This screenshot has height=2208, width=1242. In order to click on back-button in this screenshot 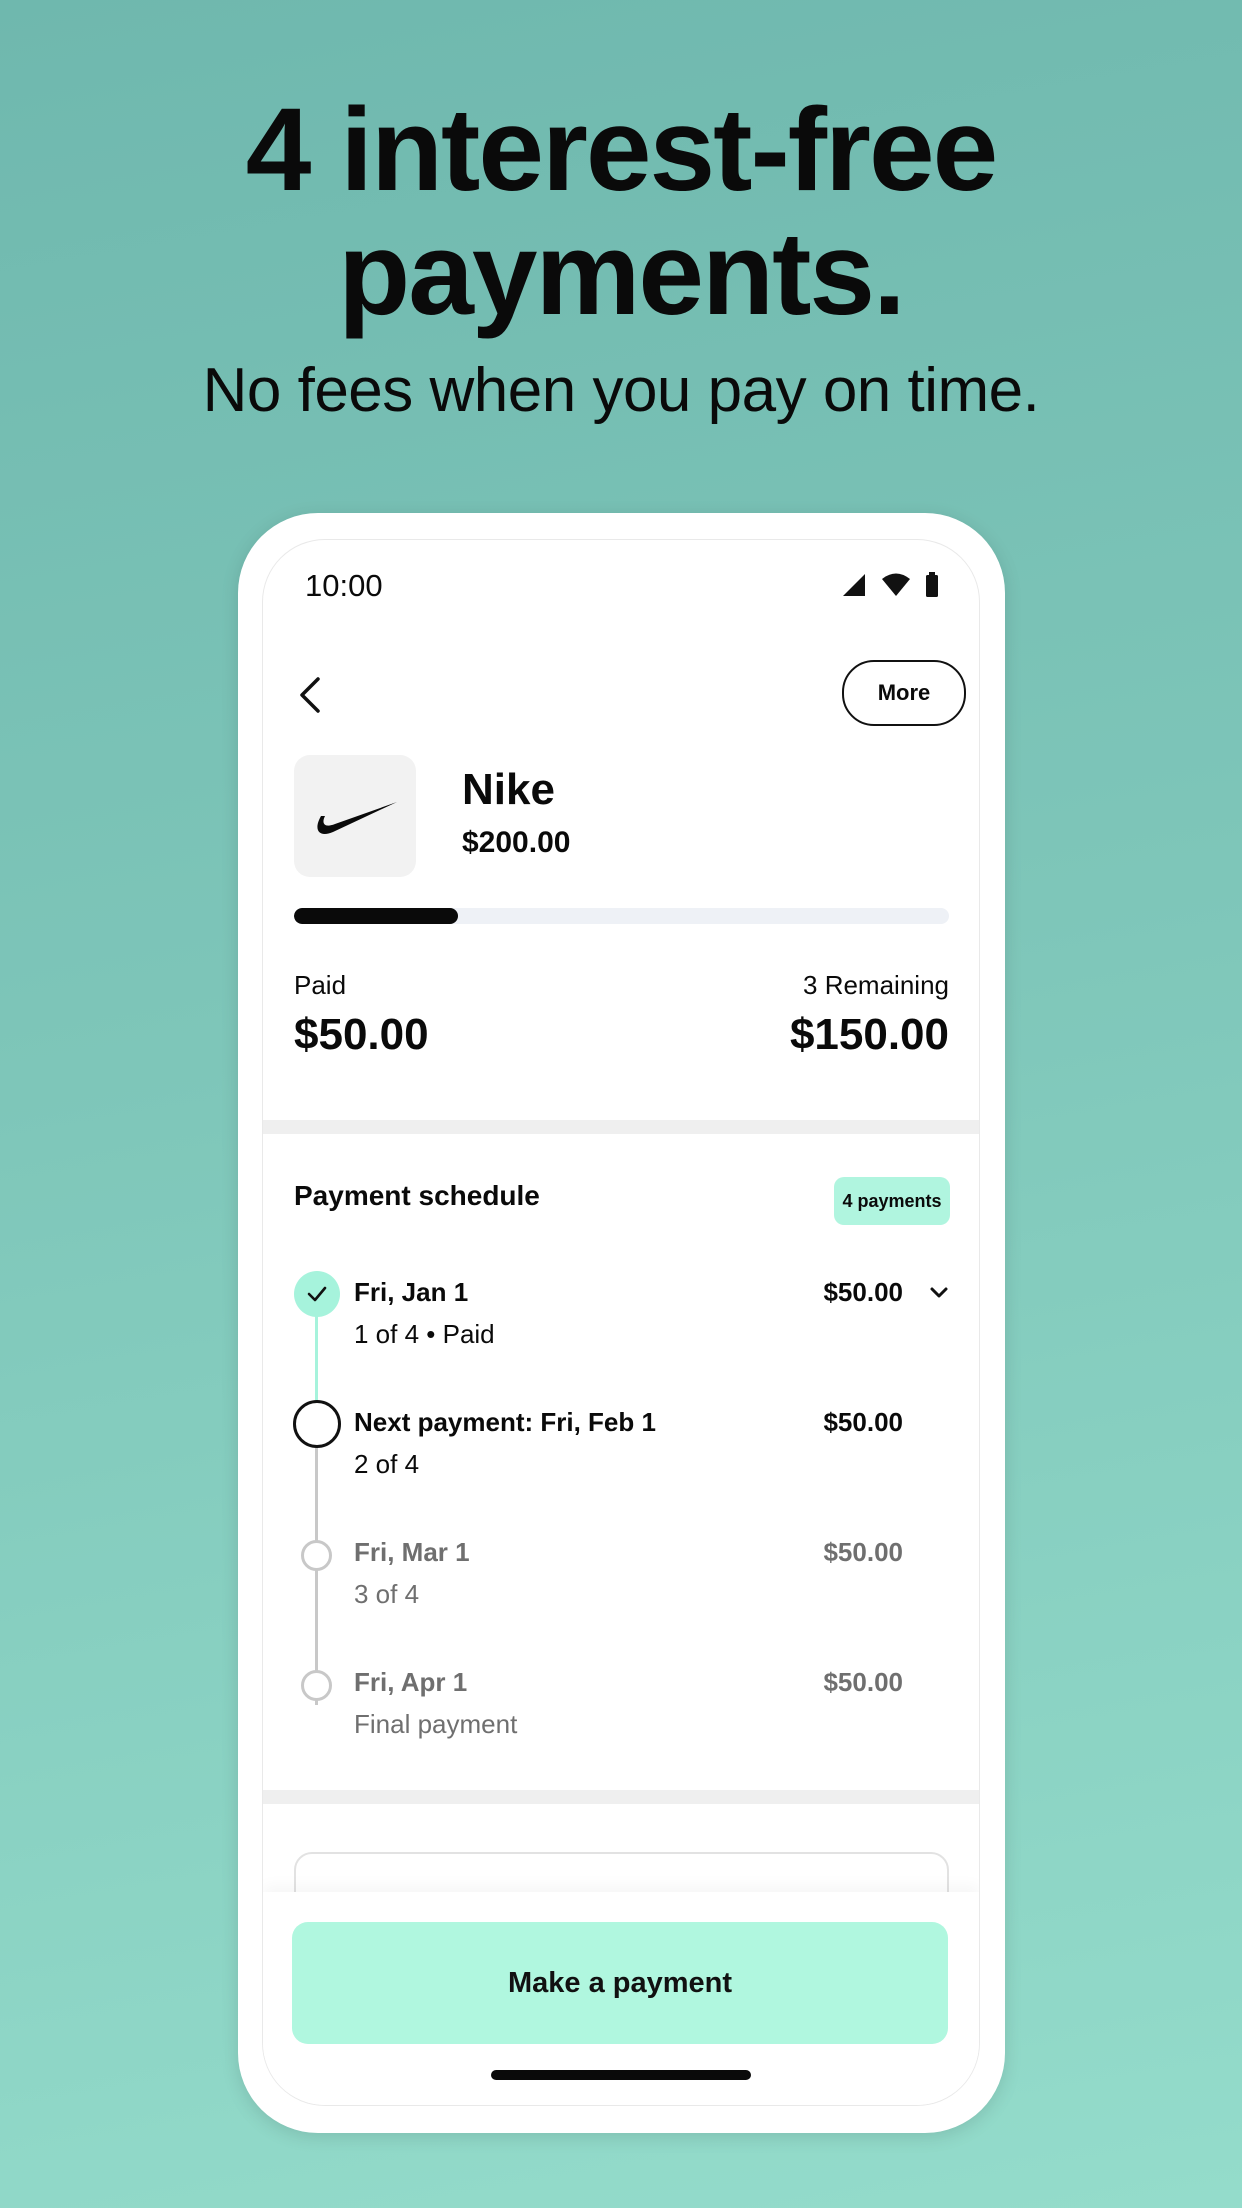, I will do `click(310, 695)`.